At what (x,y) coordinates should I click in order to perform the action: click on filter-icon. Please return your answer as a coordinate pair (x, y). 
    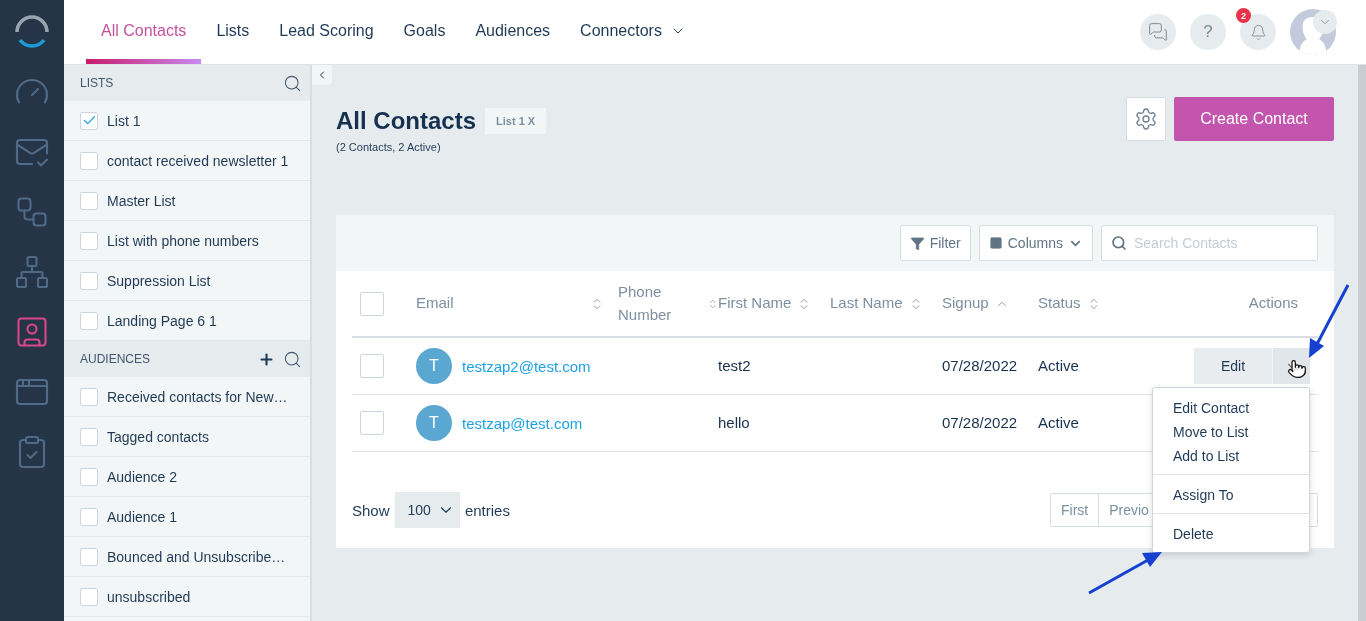
    Looking at the image, I should click on (917, 243).